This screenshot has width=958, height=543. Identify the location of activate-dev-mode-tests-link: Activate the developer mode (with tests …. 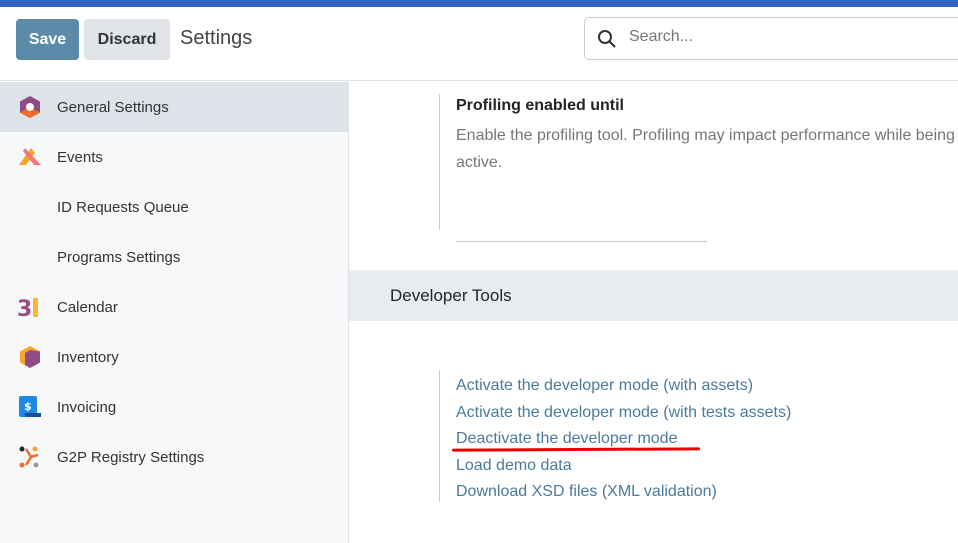
(623, 413).